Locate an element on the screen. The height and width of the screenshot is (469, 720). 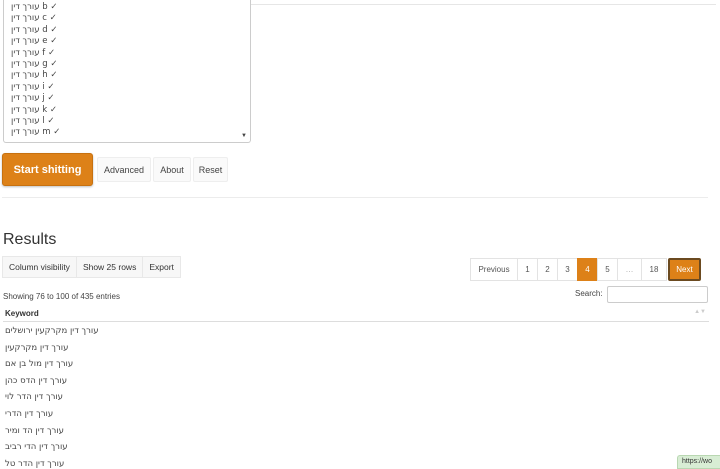
search-label: Search: is located at coordinates (589, 293).